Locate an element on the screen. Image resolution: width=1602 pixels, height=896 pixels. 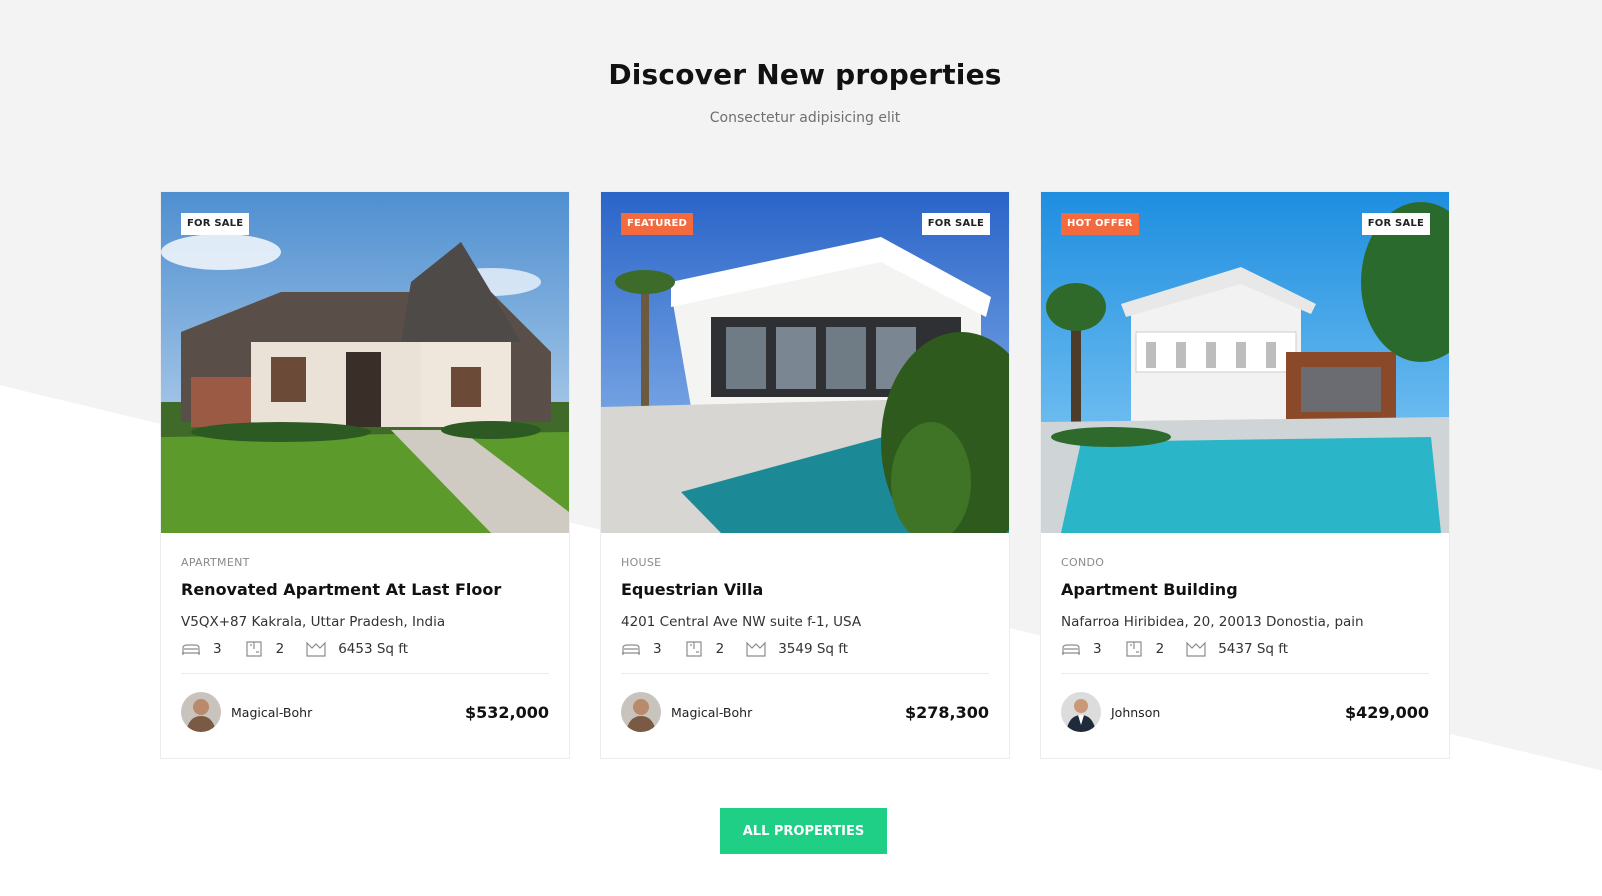
area-value: 5437 Sq ft is located at coordinates (1253, 649).